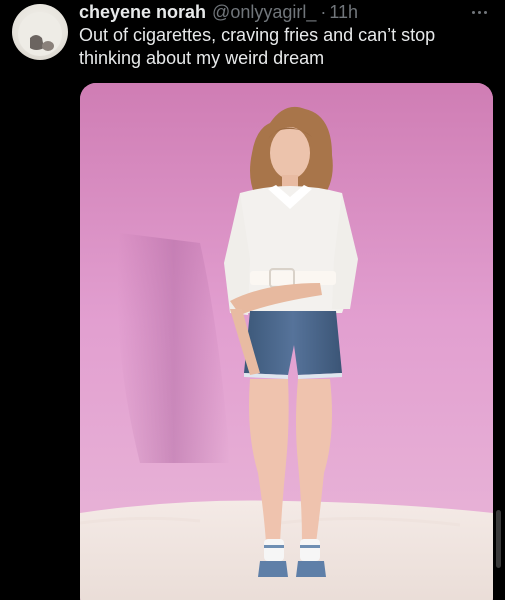 The width and height of the screenshot is (505, 600). What do you see at coordinates (479, 12) in the screenshot?
I see `more-horizontal-icon` at bounding box center [479, 12].